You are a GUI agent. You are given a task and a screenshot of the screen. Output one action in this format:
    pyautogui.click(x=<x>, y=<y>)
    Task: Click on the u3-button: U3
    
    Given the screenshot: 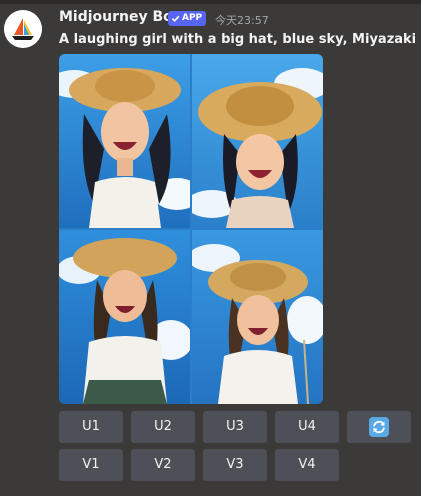 What is the action you would take?
    pyautogui.click(x=235, y=427)
    